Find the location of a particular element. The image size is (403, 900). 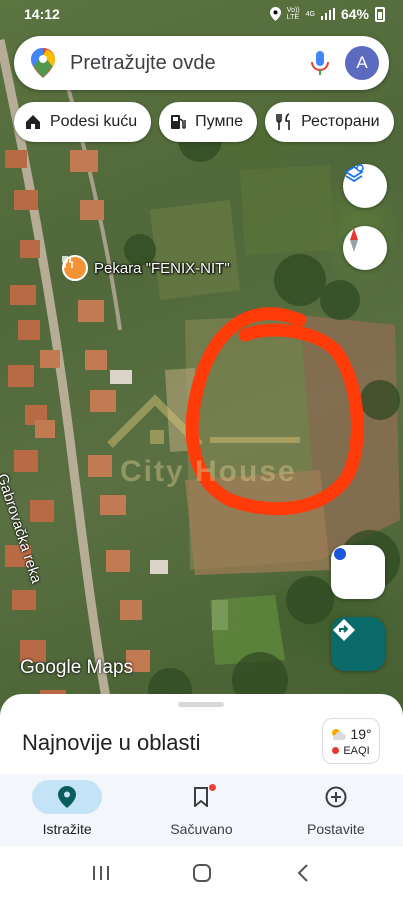

status-bar: 14:12 Vo)) LTE 4G 64% is located at coordinates (201, 14).